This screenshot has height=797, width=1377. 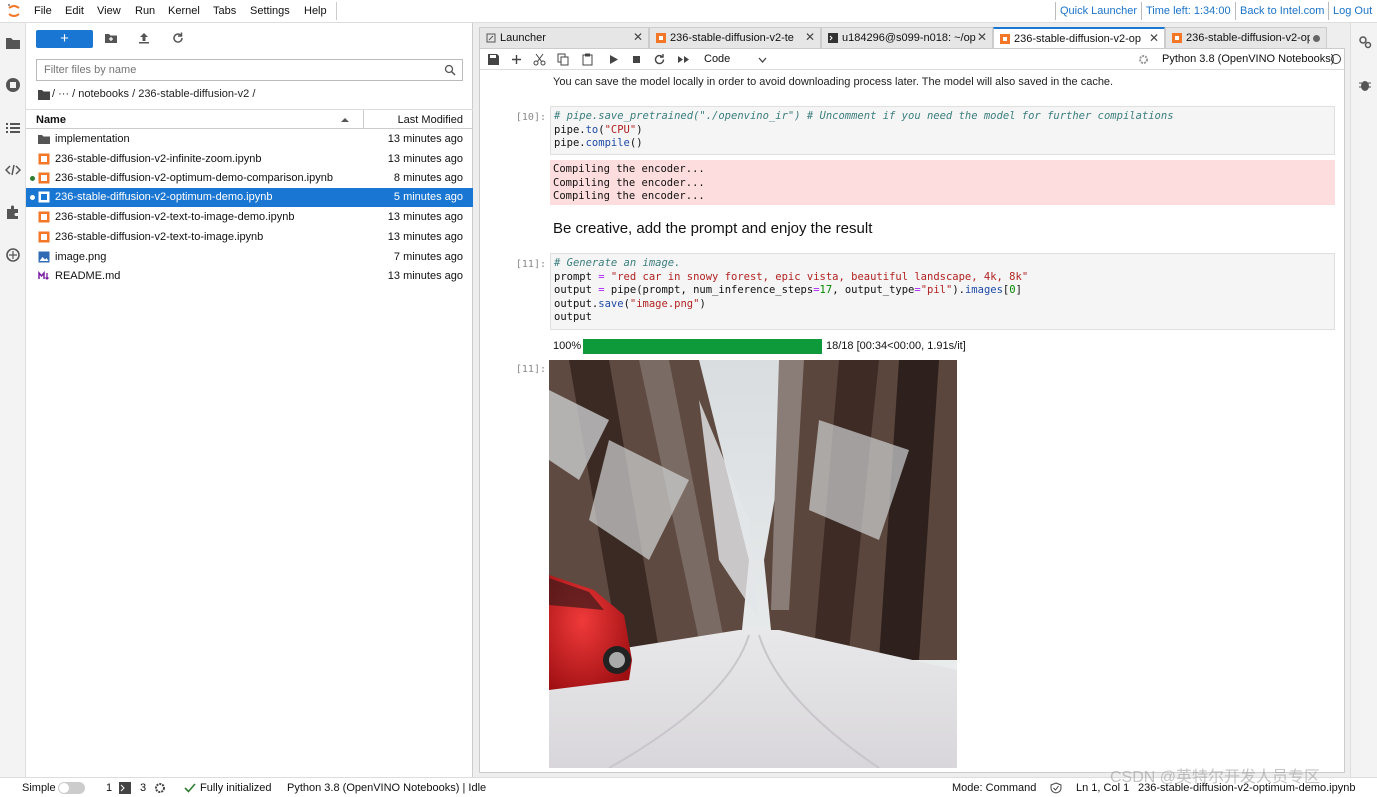 What do you see at coordinates (145, 11) in the screenshot?
I see `menu-run: Run` at bounding box center [145, 11].